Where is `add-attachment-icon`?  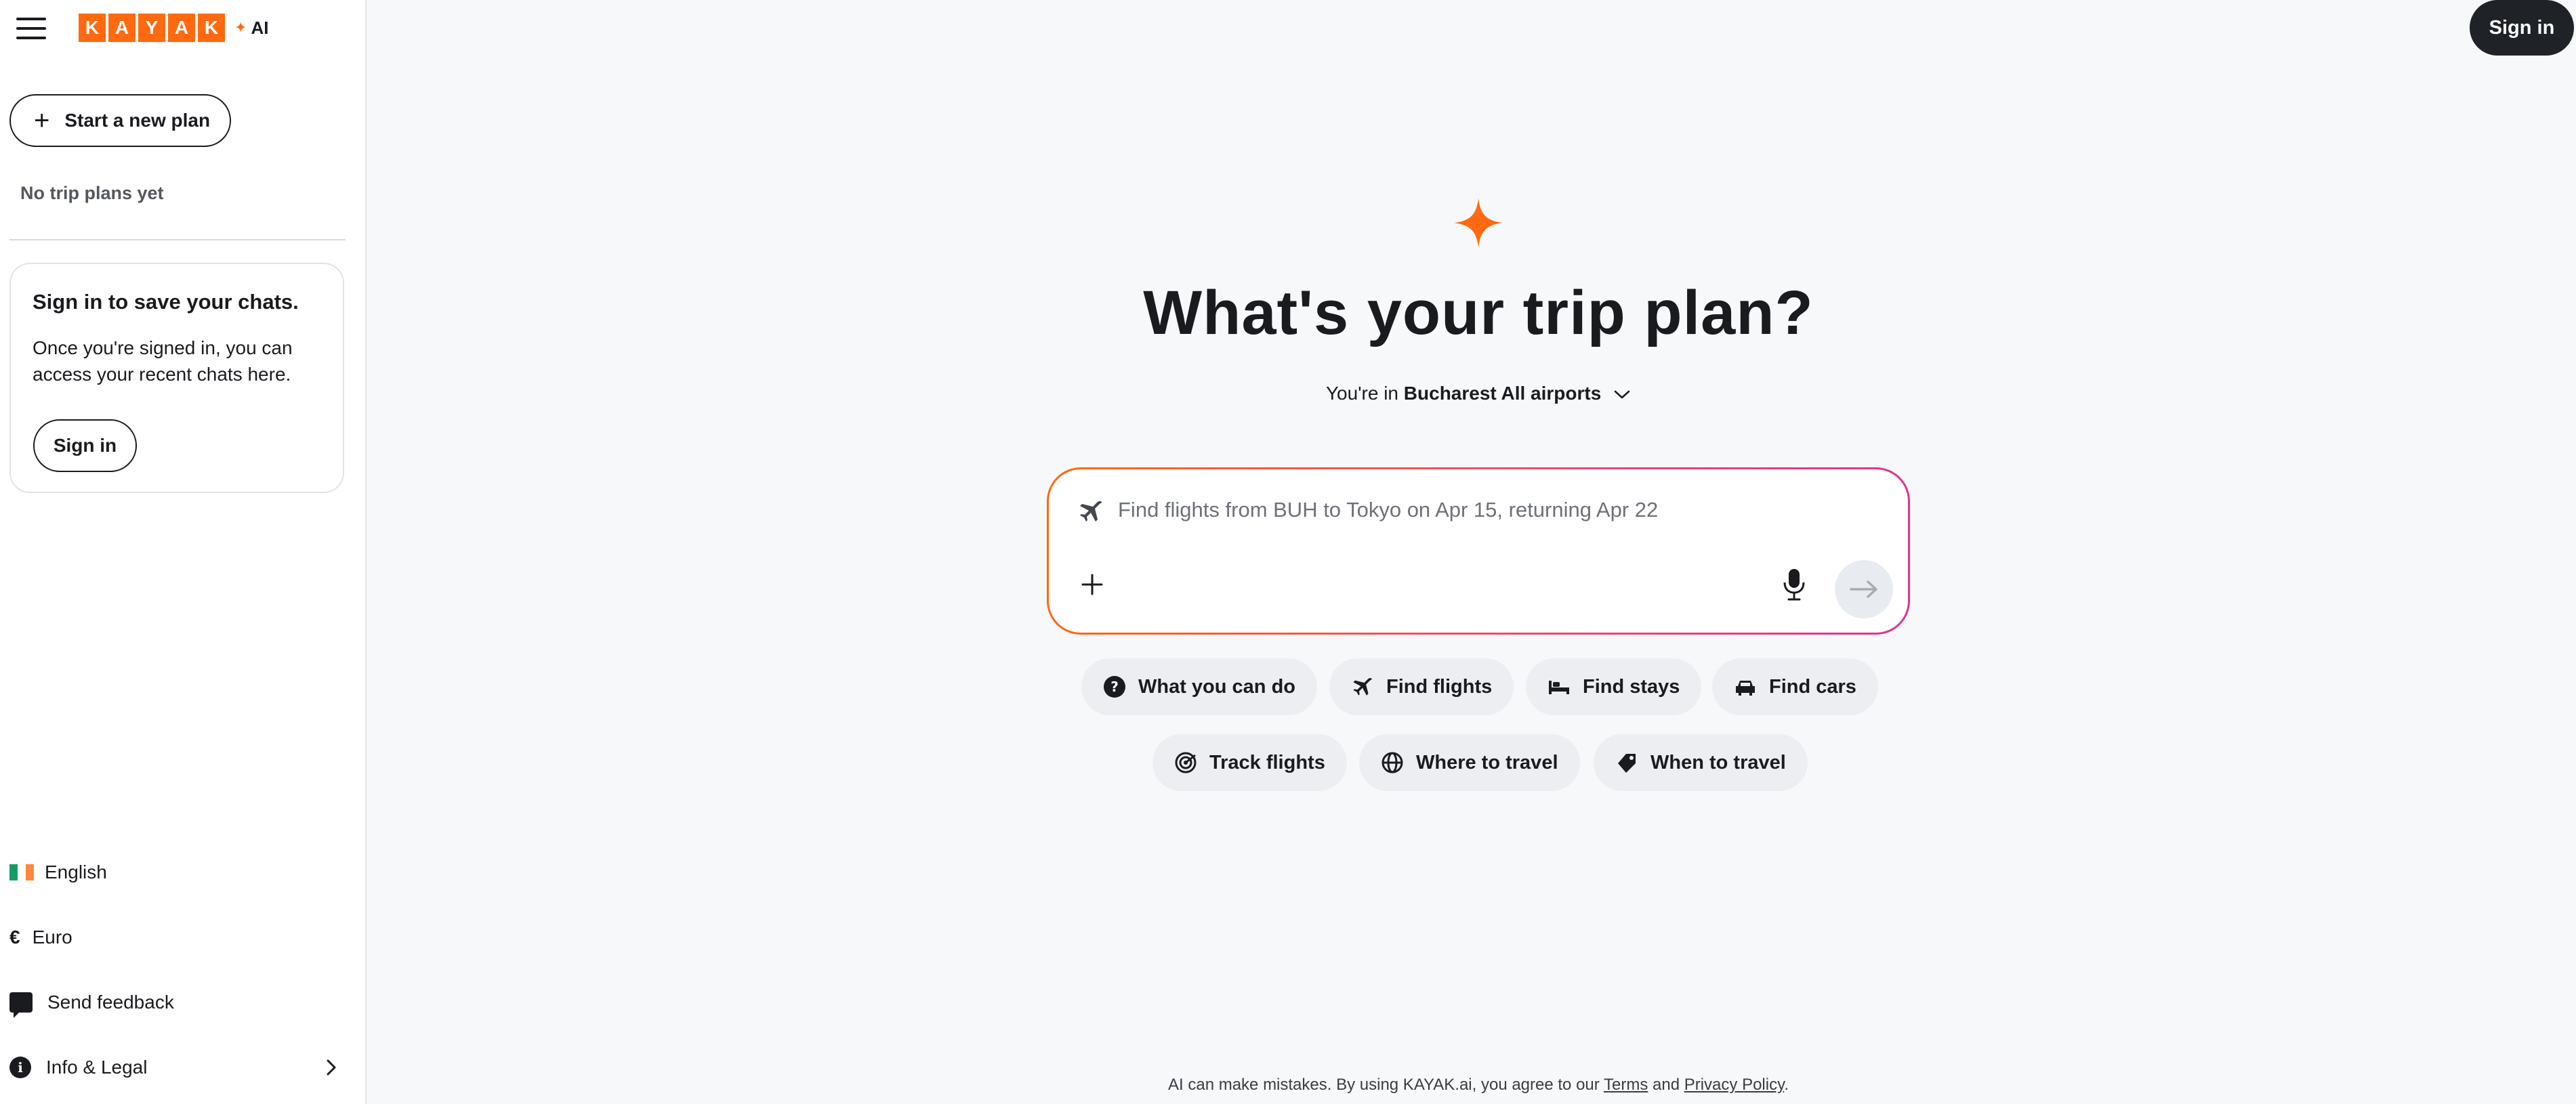
add-attachment-icon is located at coordinates (1092, 584).